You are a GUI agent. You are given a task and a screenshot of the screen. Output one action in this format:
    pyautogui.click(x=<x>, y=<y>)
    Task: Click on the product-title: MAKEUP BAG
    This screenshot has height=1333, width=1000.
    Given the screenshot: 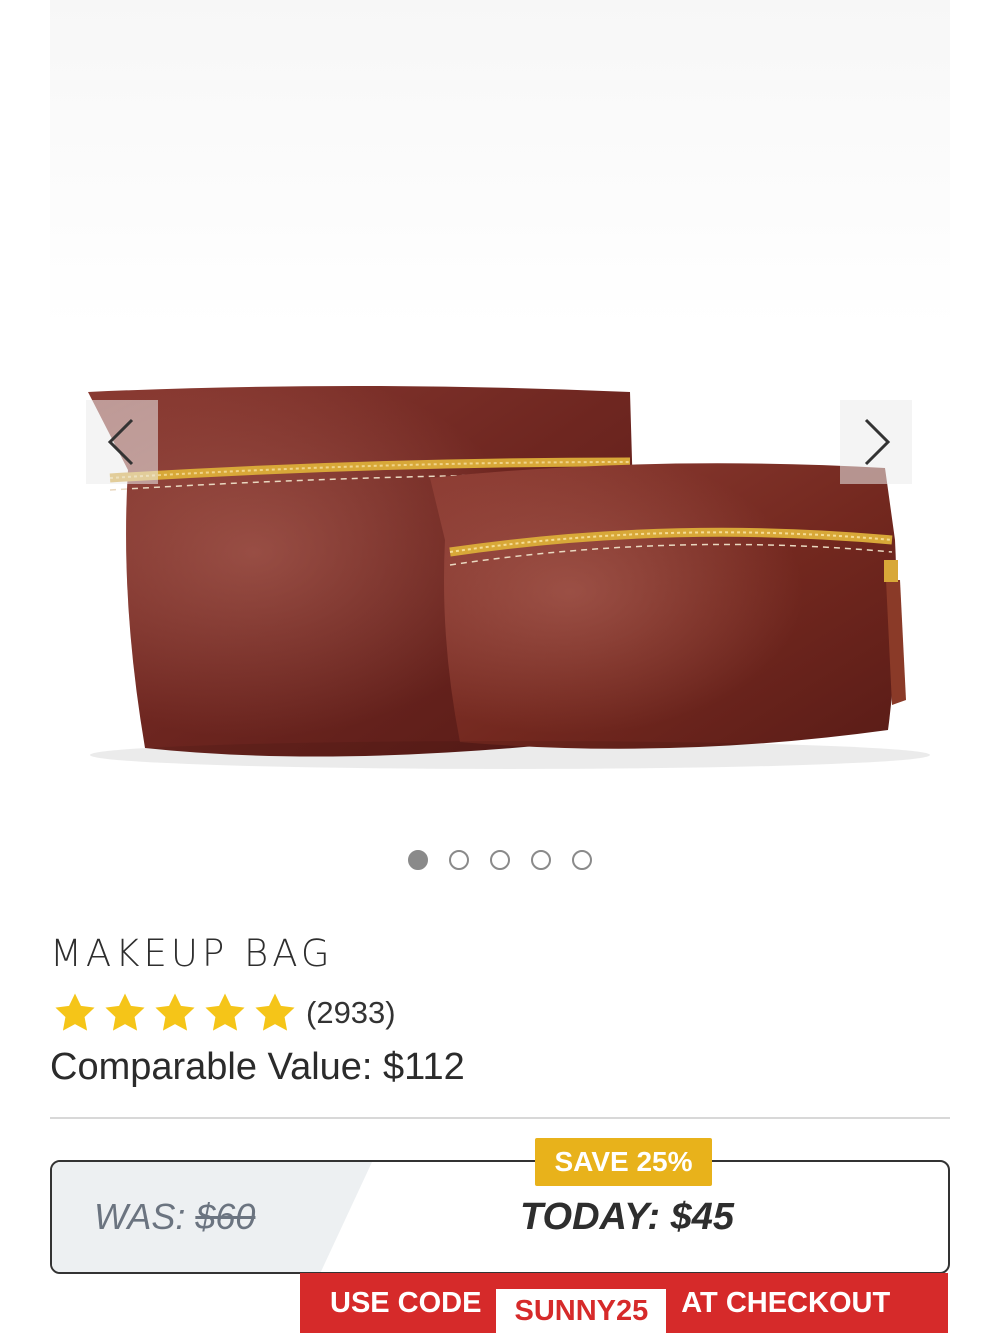 What is the action you would take?
    pyautogui.click(x=192, y=953)
    